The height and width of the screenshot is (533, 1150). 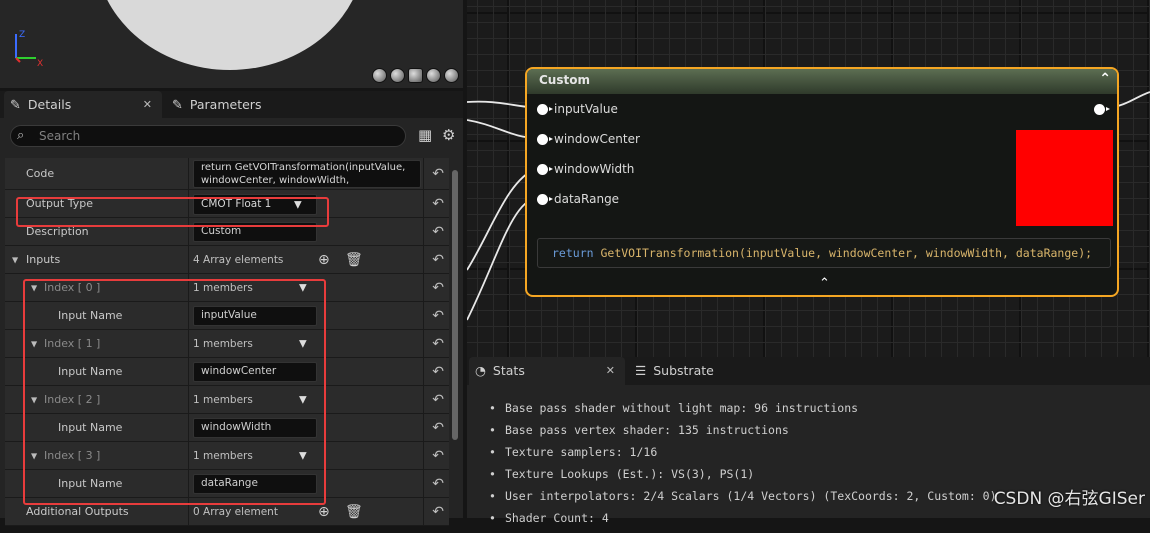 What do you see at coordinates (49, 104) in the screenshot?
I see `tab-details-label: Details` at bounding box center [49, 104].